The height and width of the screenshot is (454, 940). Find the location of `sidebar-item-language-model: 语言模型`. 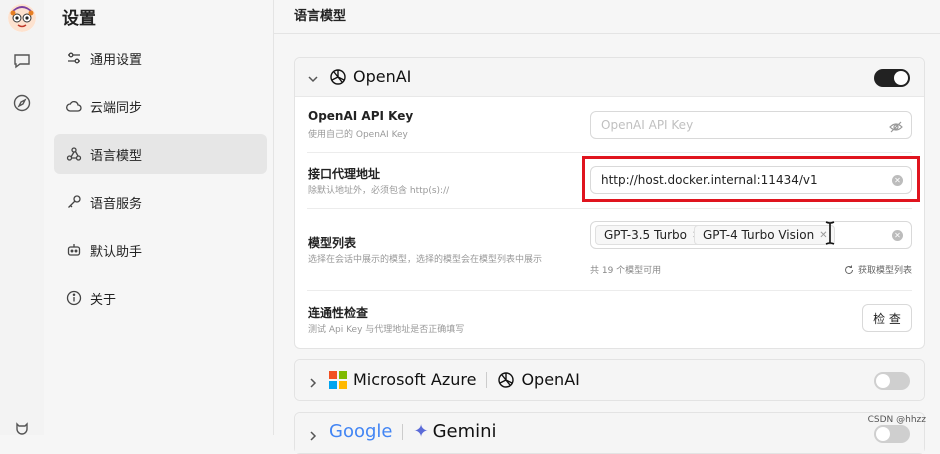

sidebar-item-language-model: 语言模型 is located at coordinates (160, 154).